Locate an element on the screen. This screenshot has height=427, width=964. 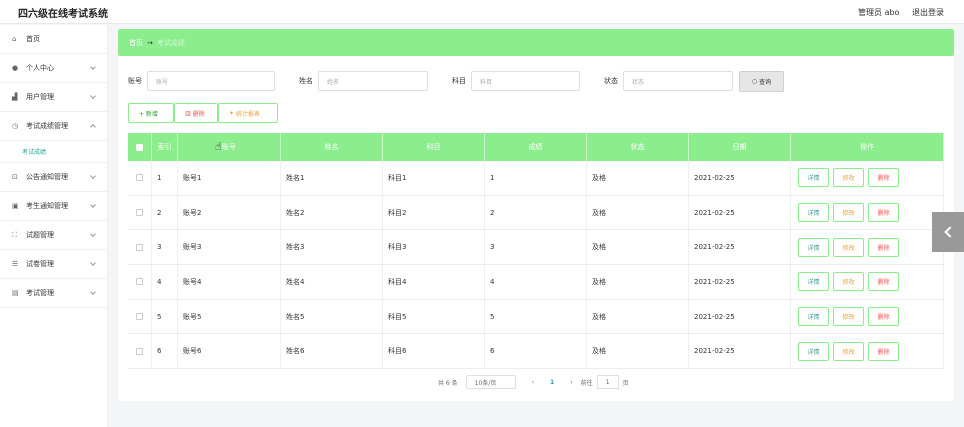
pagination: 共 6 条 10条/页 ‹ 1 › 前往 1 页 is located at coordinates (533, 382).